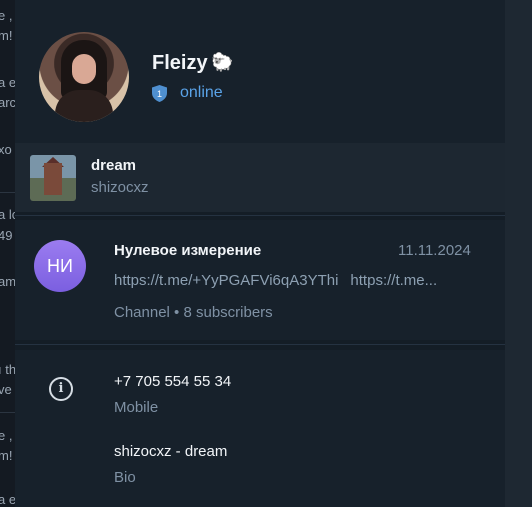 The image size is (532, 507). What do you see at coordinates (260, 177) in the screenshot?
I see `personal-channel-card: dream shizocxz` at bounding box center [260, 177].